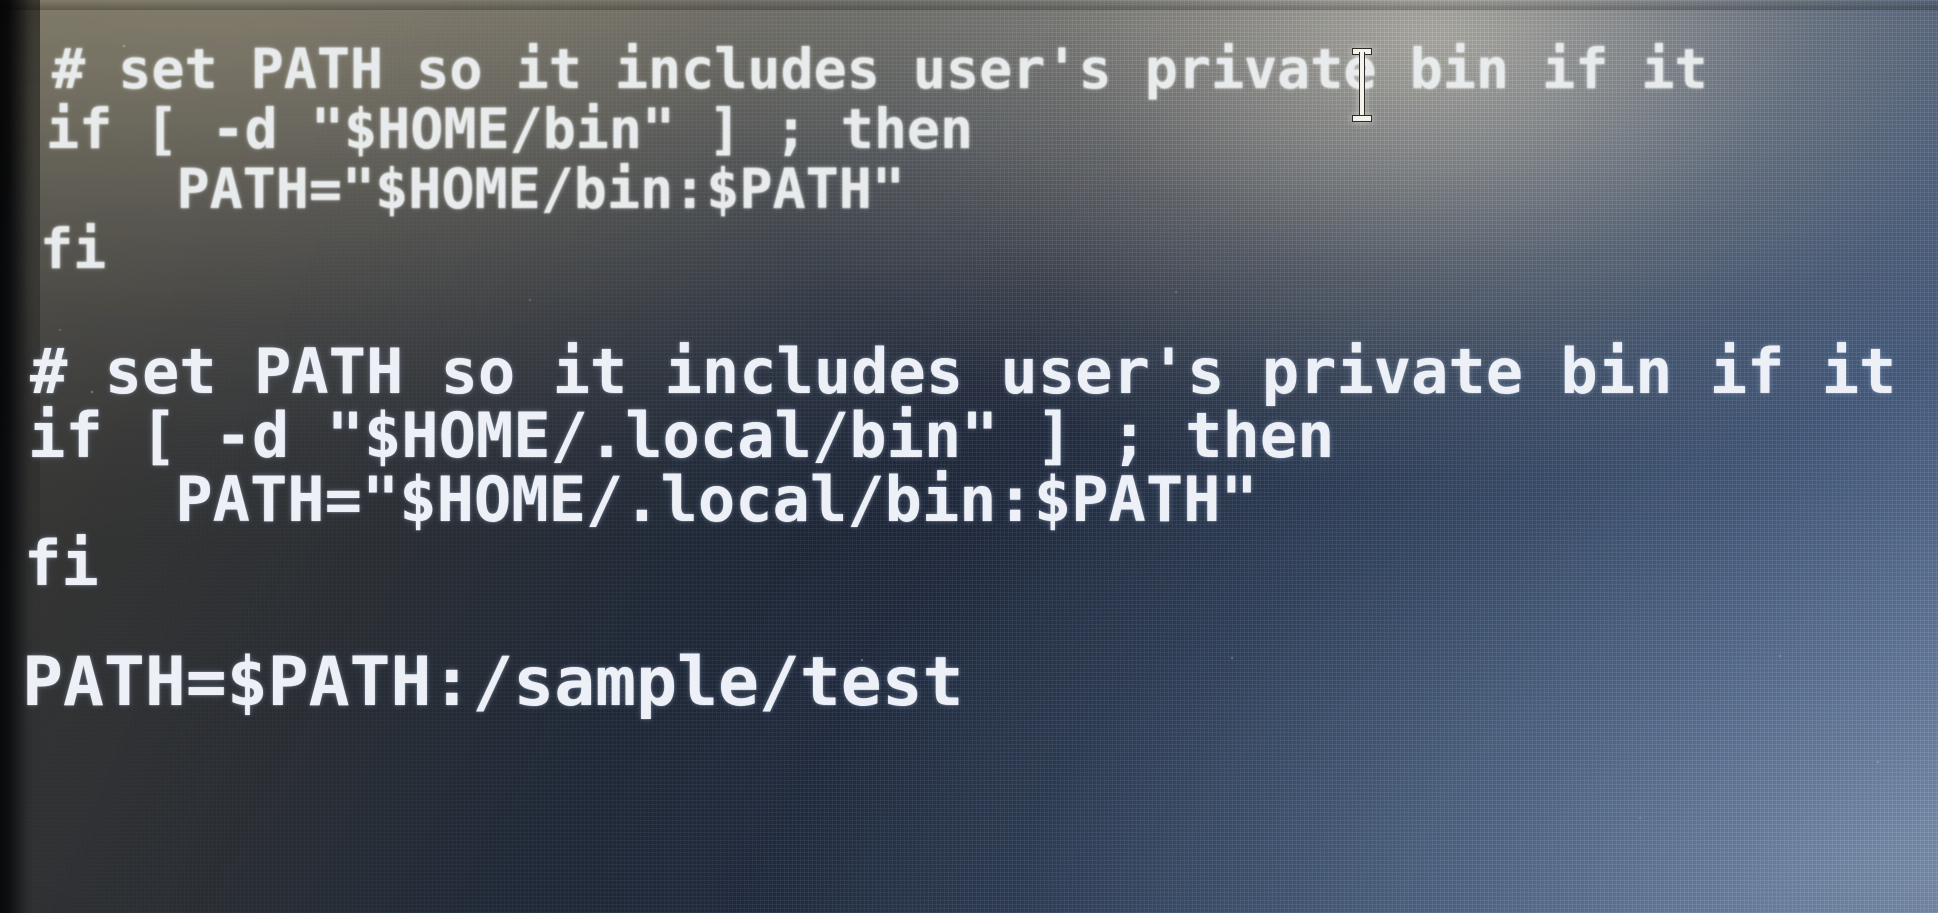  What do you see at coordinates (509, 129) in the screenshot?
I see `code-line-if-a: if [ -d "$HOME/bin" ] ; then` at bounding box center [509, 129].